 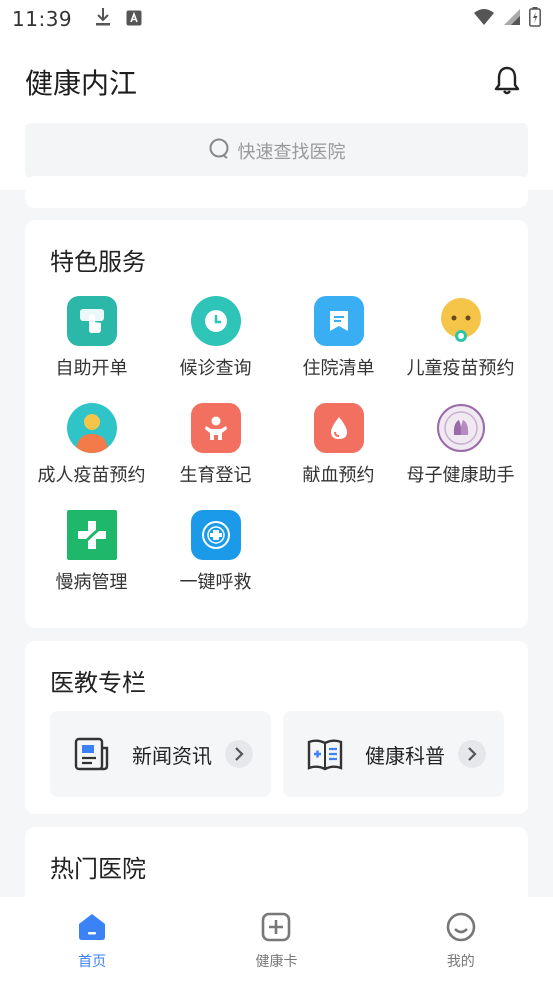 I want to click on service-child-vaccine: 儿童疫苗预约, so click(x=460, y=338).